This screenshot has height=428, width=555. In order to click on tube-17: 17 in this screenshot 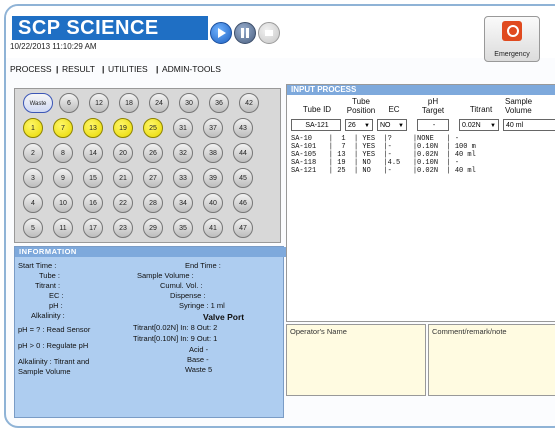, I will do `click(93, 228)`.